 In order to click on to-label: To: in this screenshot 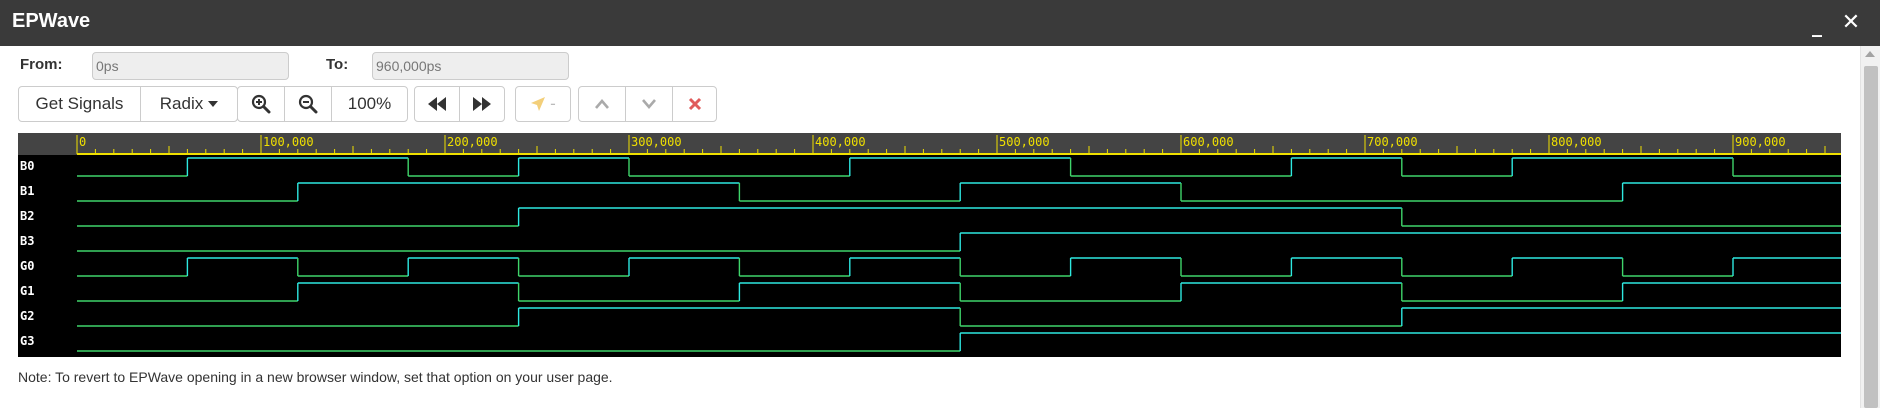, I will do `click(337, 64)`.